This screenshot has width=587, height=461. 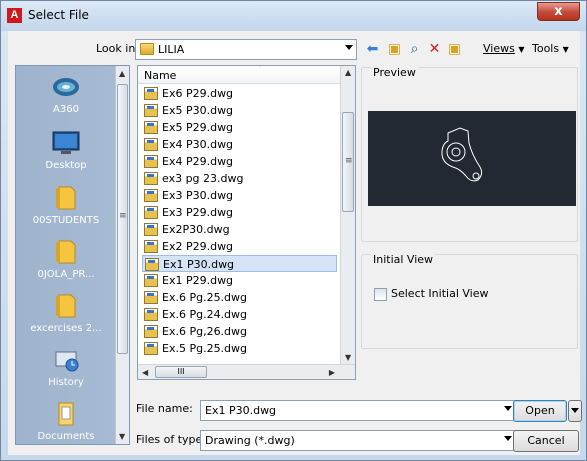 What do you see at coordinates (66, 205) in the screenshot?
I see `place-00students: 00STUDENTS` at bounding box center [66, 205].